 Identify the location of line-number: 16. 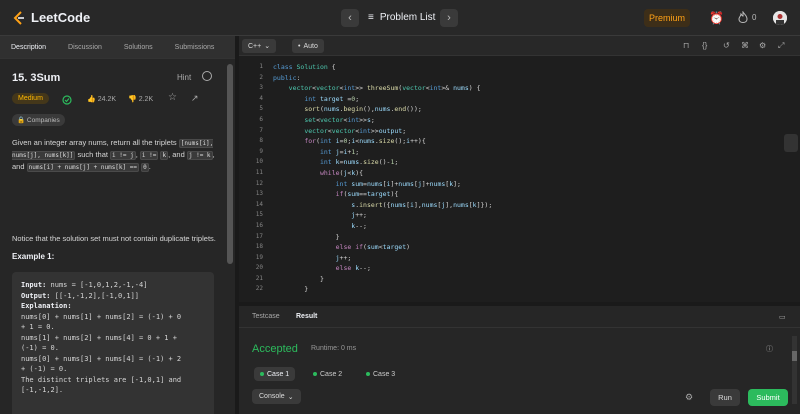
(259, 225).